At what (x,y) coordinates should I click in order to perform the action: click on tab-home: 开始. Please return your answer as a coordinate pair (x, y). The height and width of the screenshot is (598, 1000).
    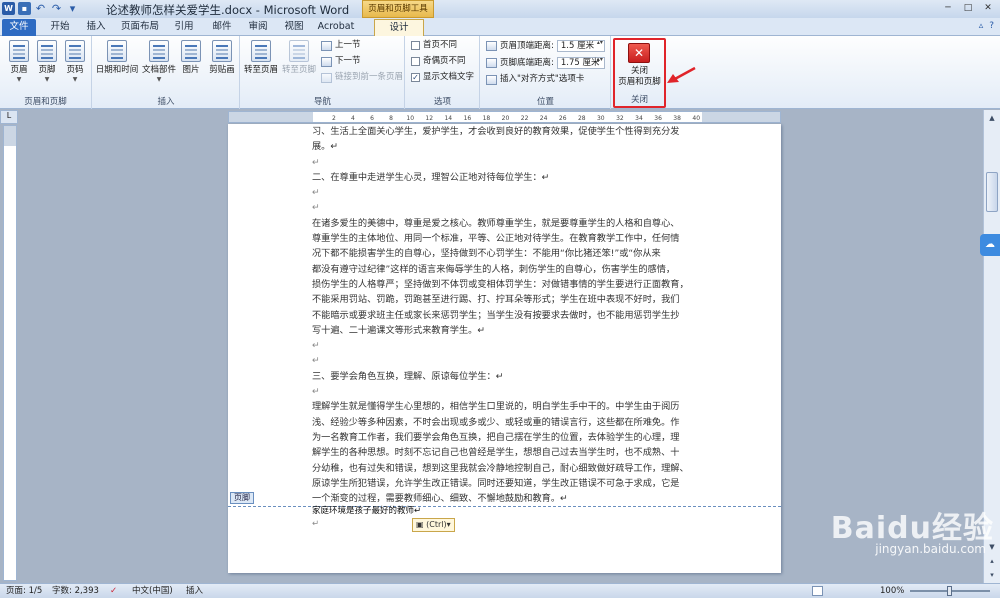
    Looking at the image, I should click on (60, 27).